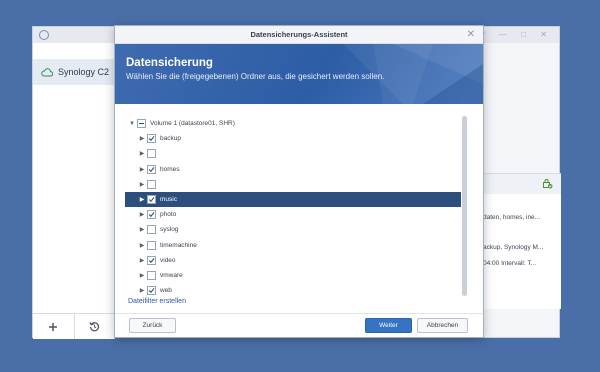 This screenshot has height=372, width=600. I want to click on folder-tree-row: ▼ Volume 1 (datastore01, SHR), so click(293, 123).